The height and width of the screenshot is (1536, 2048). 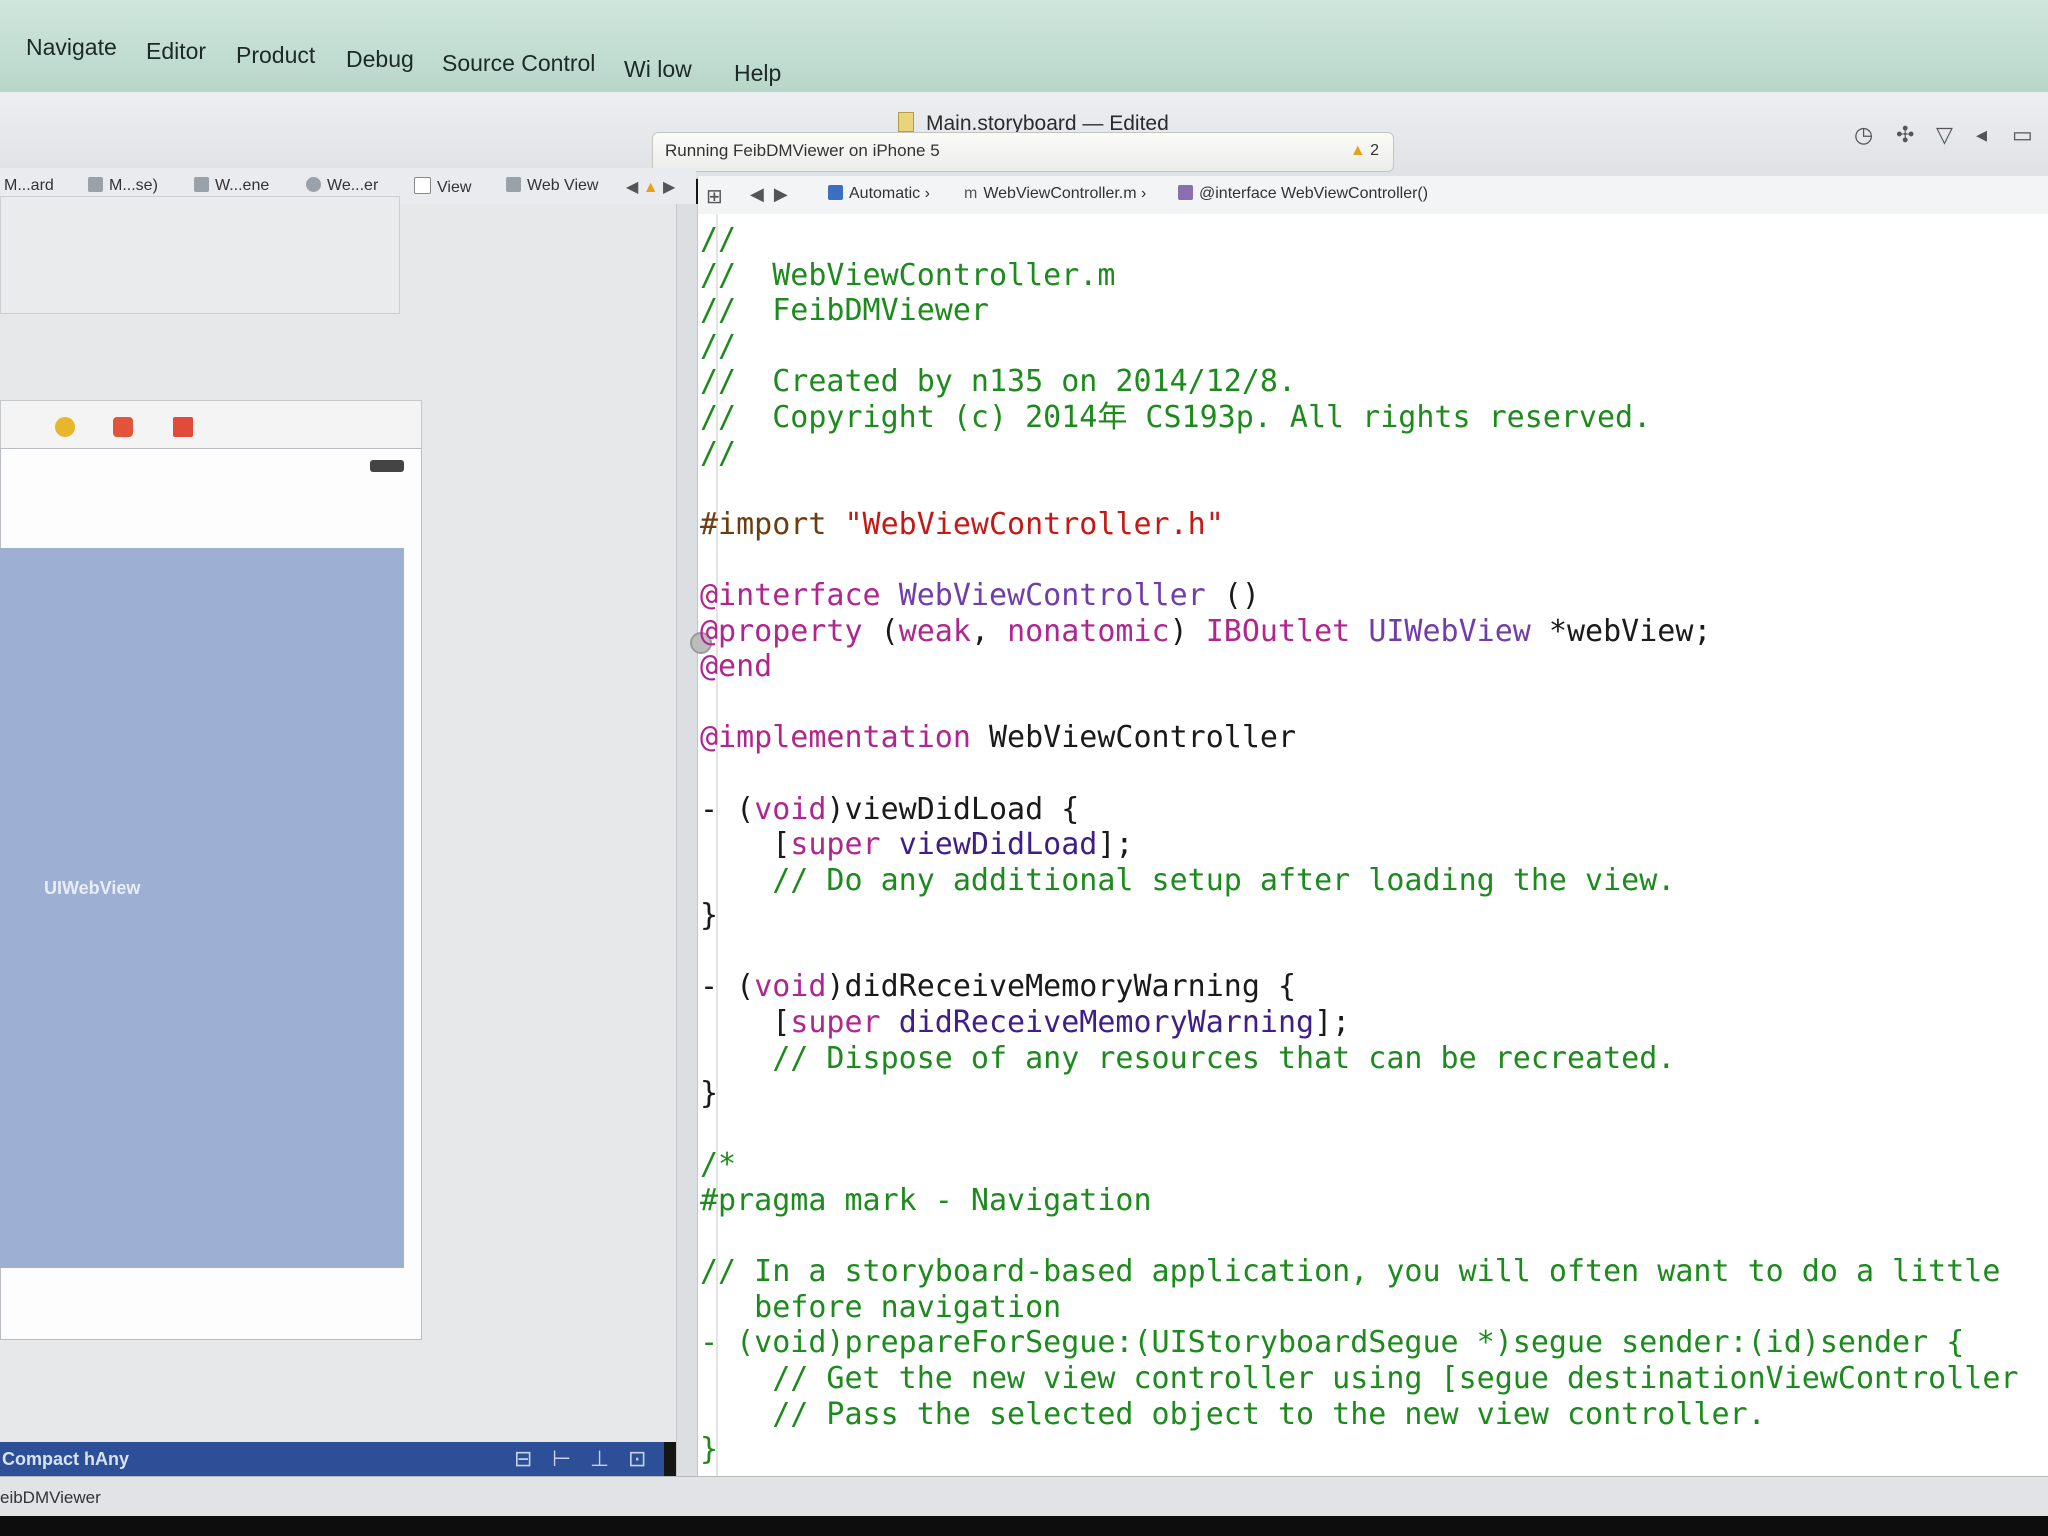 I want to click on code-token: ), so click(x=1187, y=631).